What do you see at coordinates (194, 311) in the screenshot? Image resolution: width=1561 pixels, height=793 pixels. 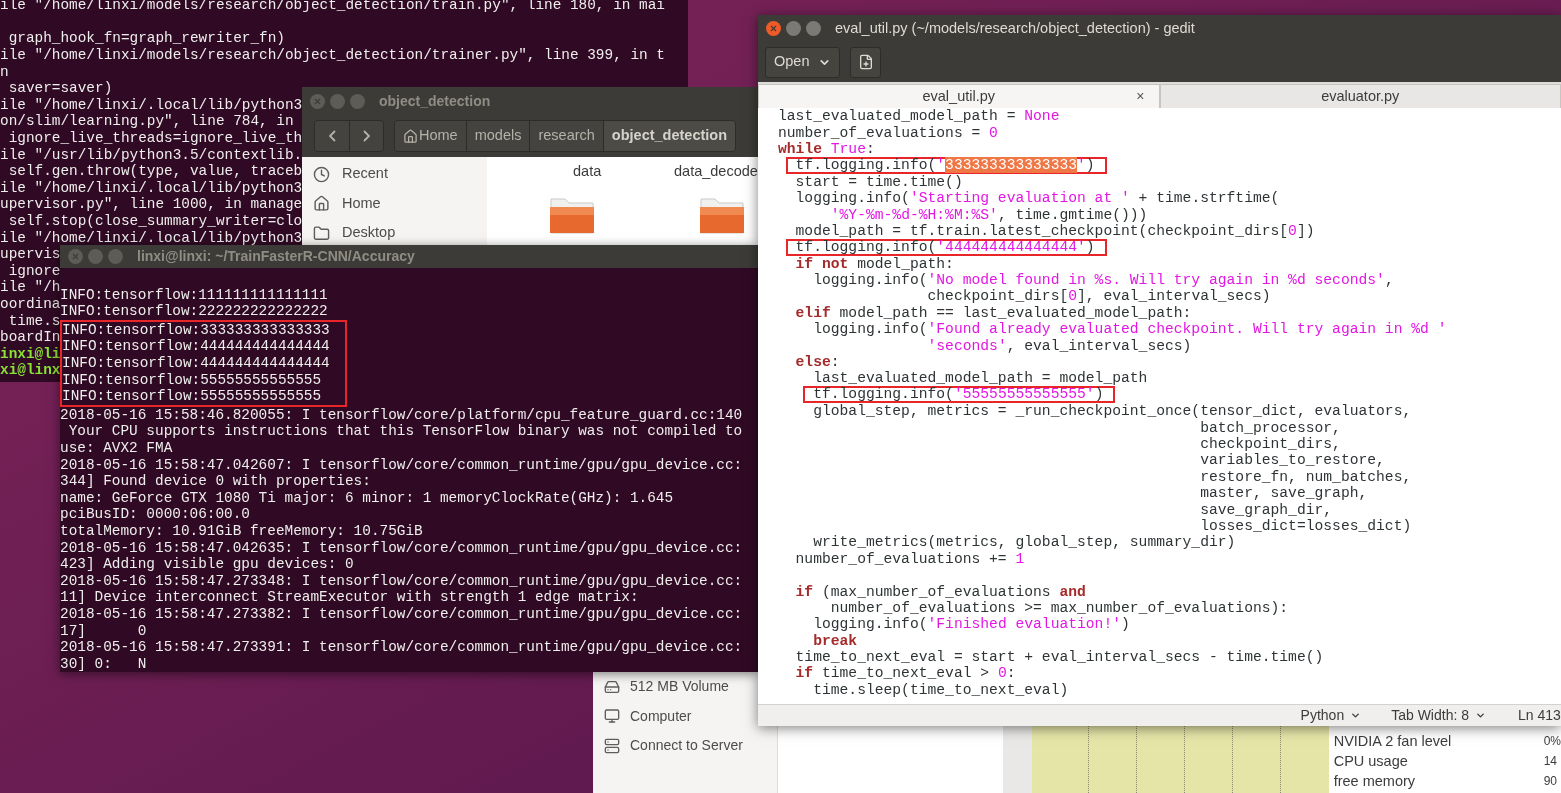 I see `terminal-line: INFO:tensorflow:222222222222222` at bounding box center [194, 311].